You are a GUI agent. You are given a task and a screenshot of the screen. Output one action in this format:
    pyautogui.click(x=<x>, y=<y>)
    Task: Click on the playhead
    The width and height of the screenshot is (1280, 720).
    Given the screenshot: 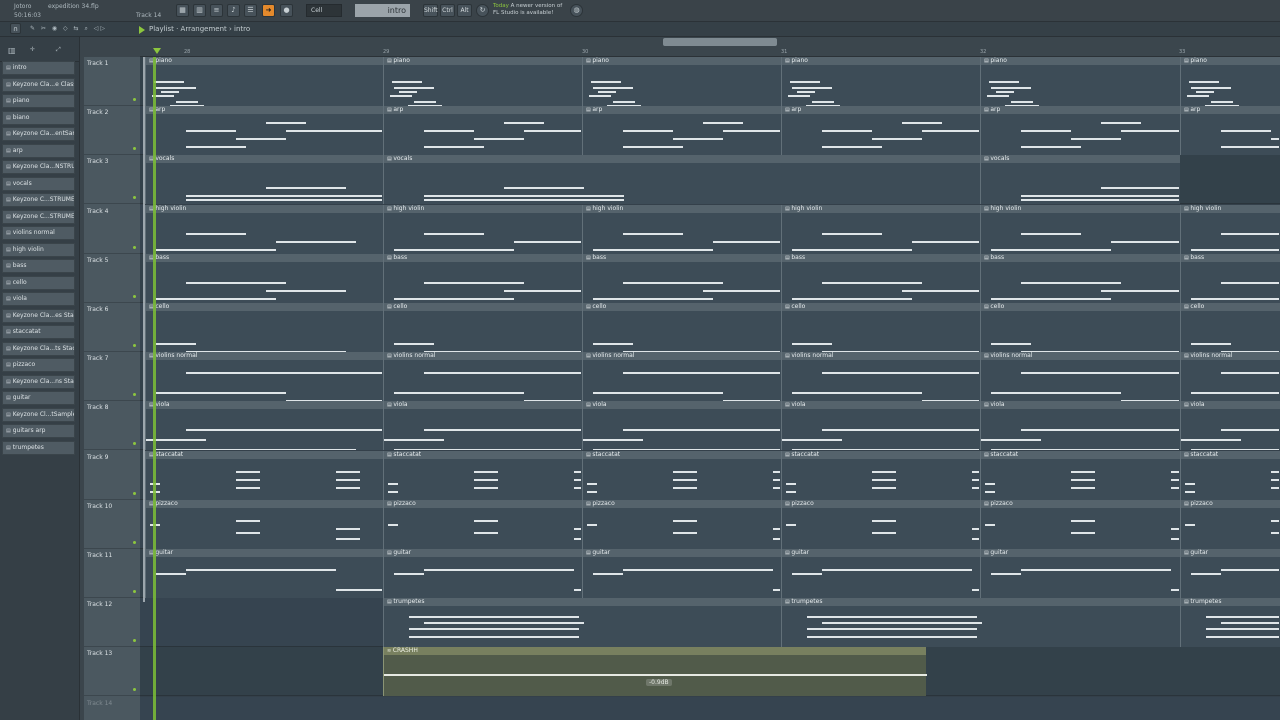 What is the action you would take?
    pyautogui.click(x=154, y=388)
    